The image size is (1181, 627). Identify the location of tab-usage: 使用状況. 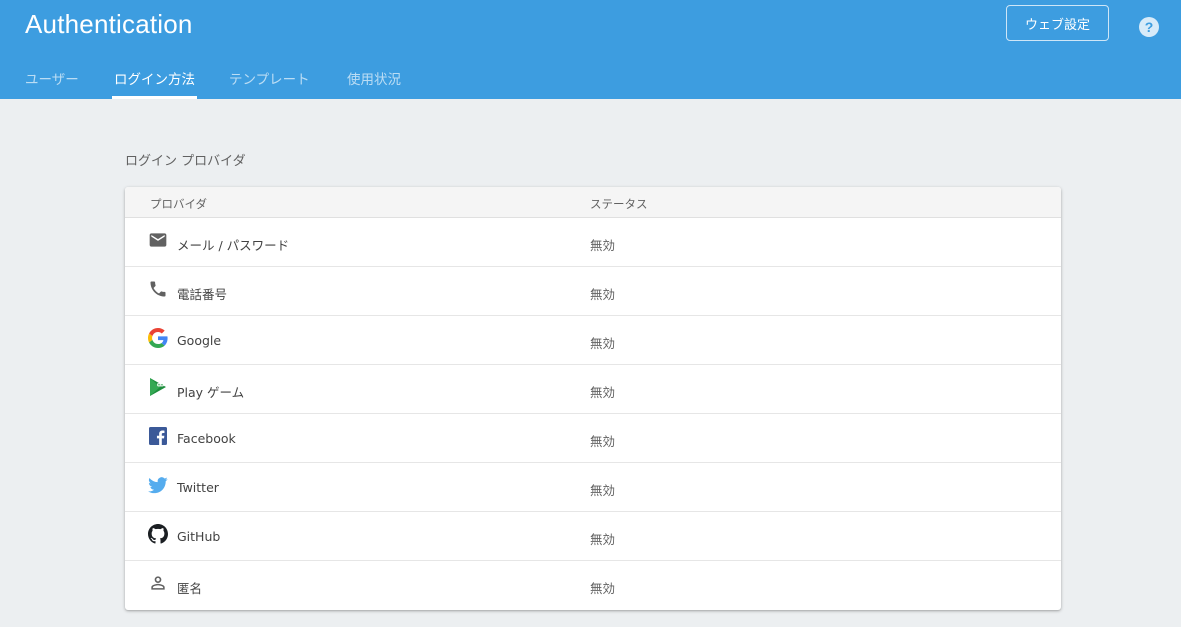
(374, 78).